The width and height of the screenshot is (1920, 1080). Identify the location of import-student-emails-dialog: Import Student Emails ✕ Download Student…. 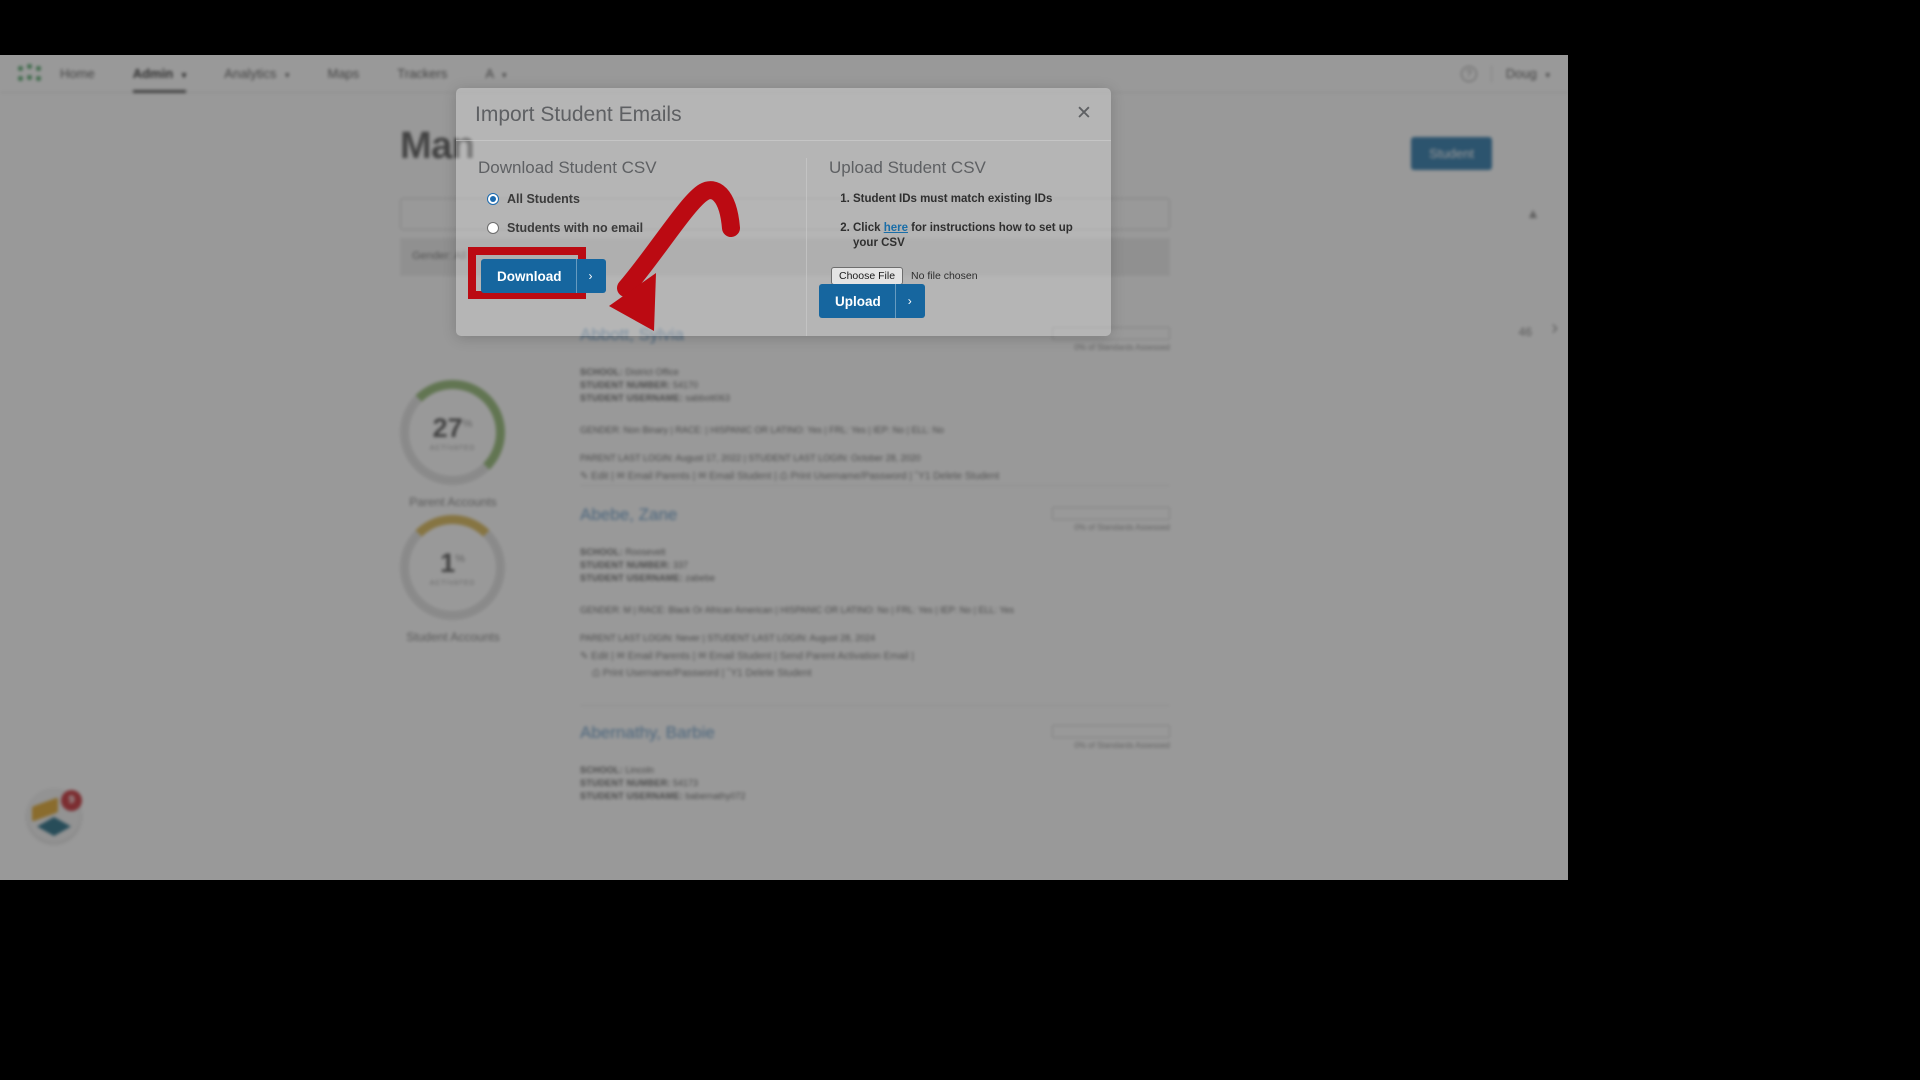
(783, 212).